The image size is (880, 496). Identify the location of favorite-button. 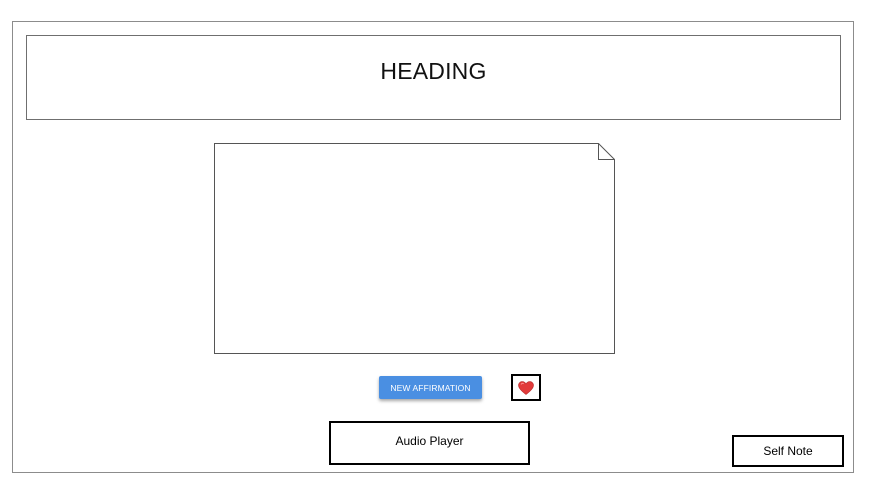
(526, 387).